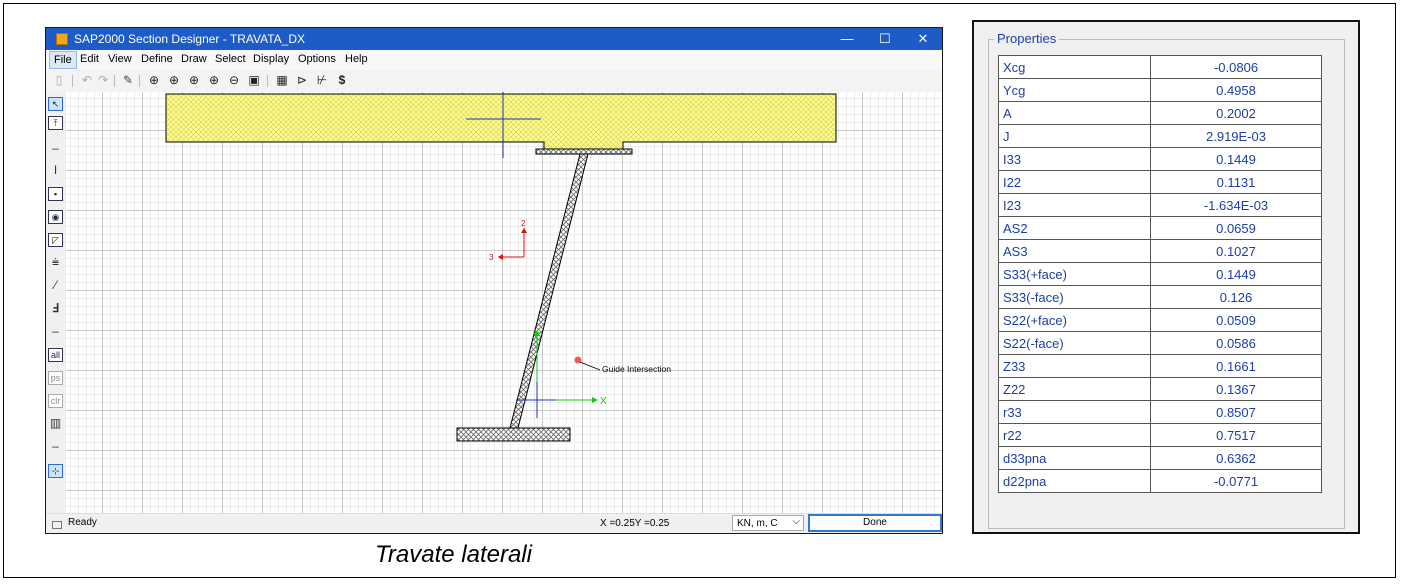  I want to click on pan-icon: ⊖, so click(234, 80).